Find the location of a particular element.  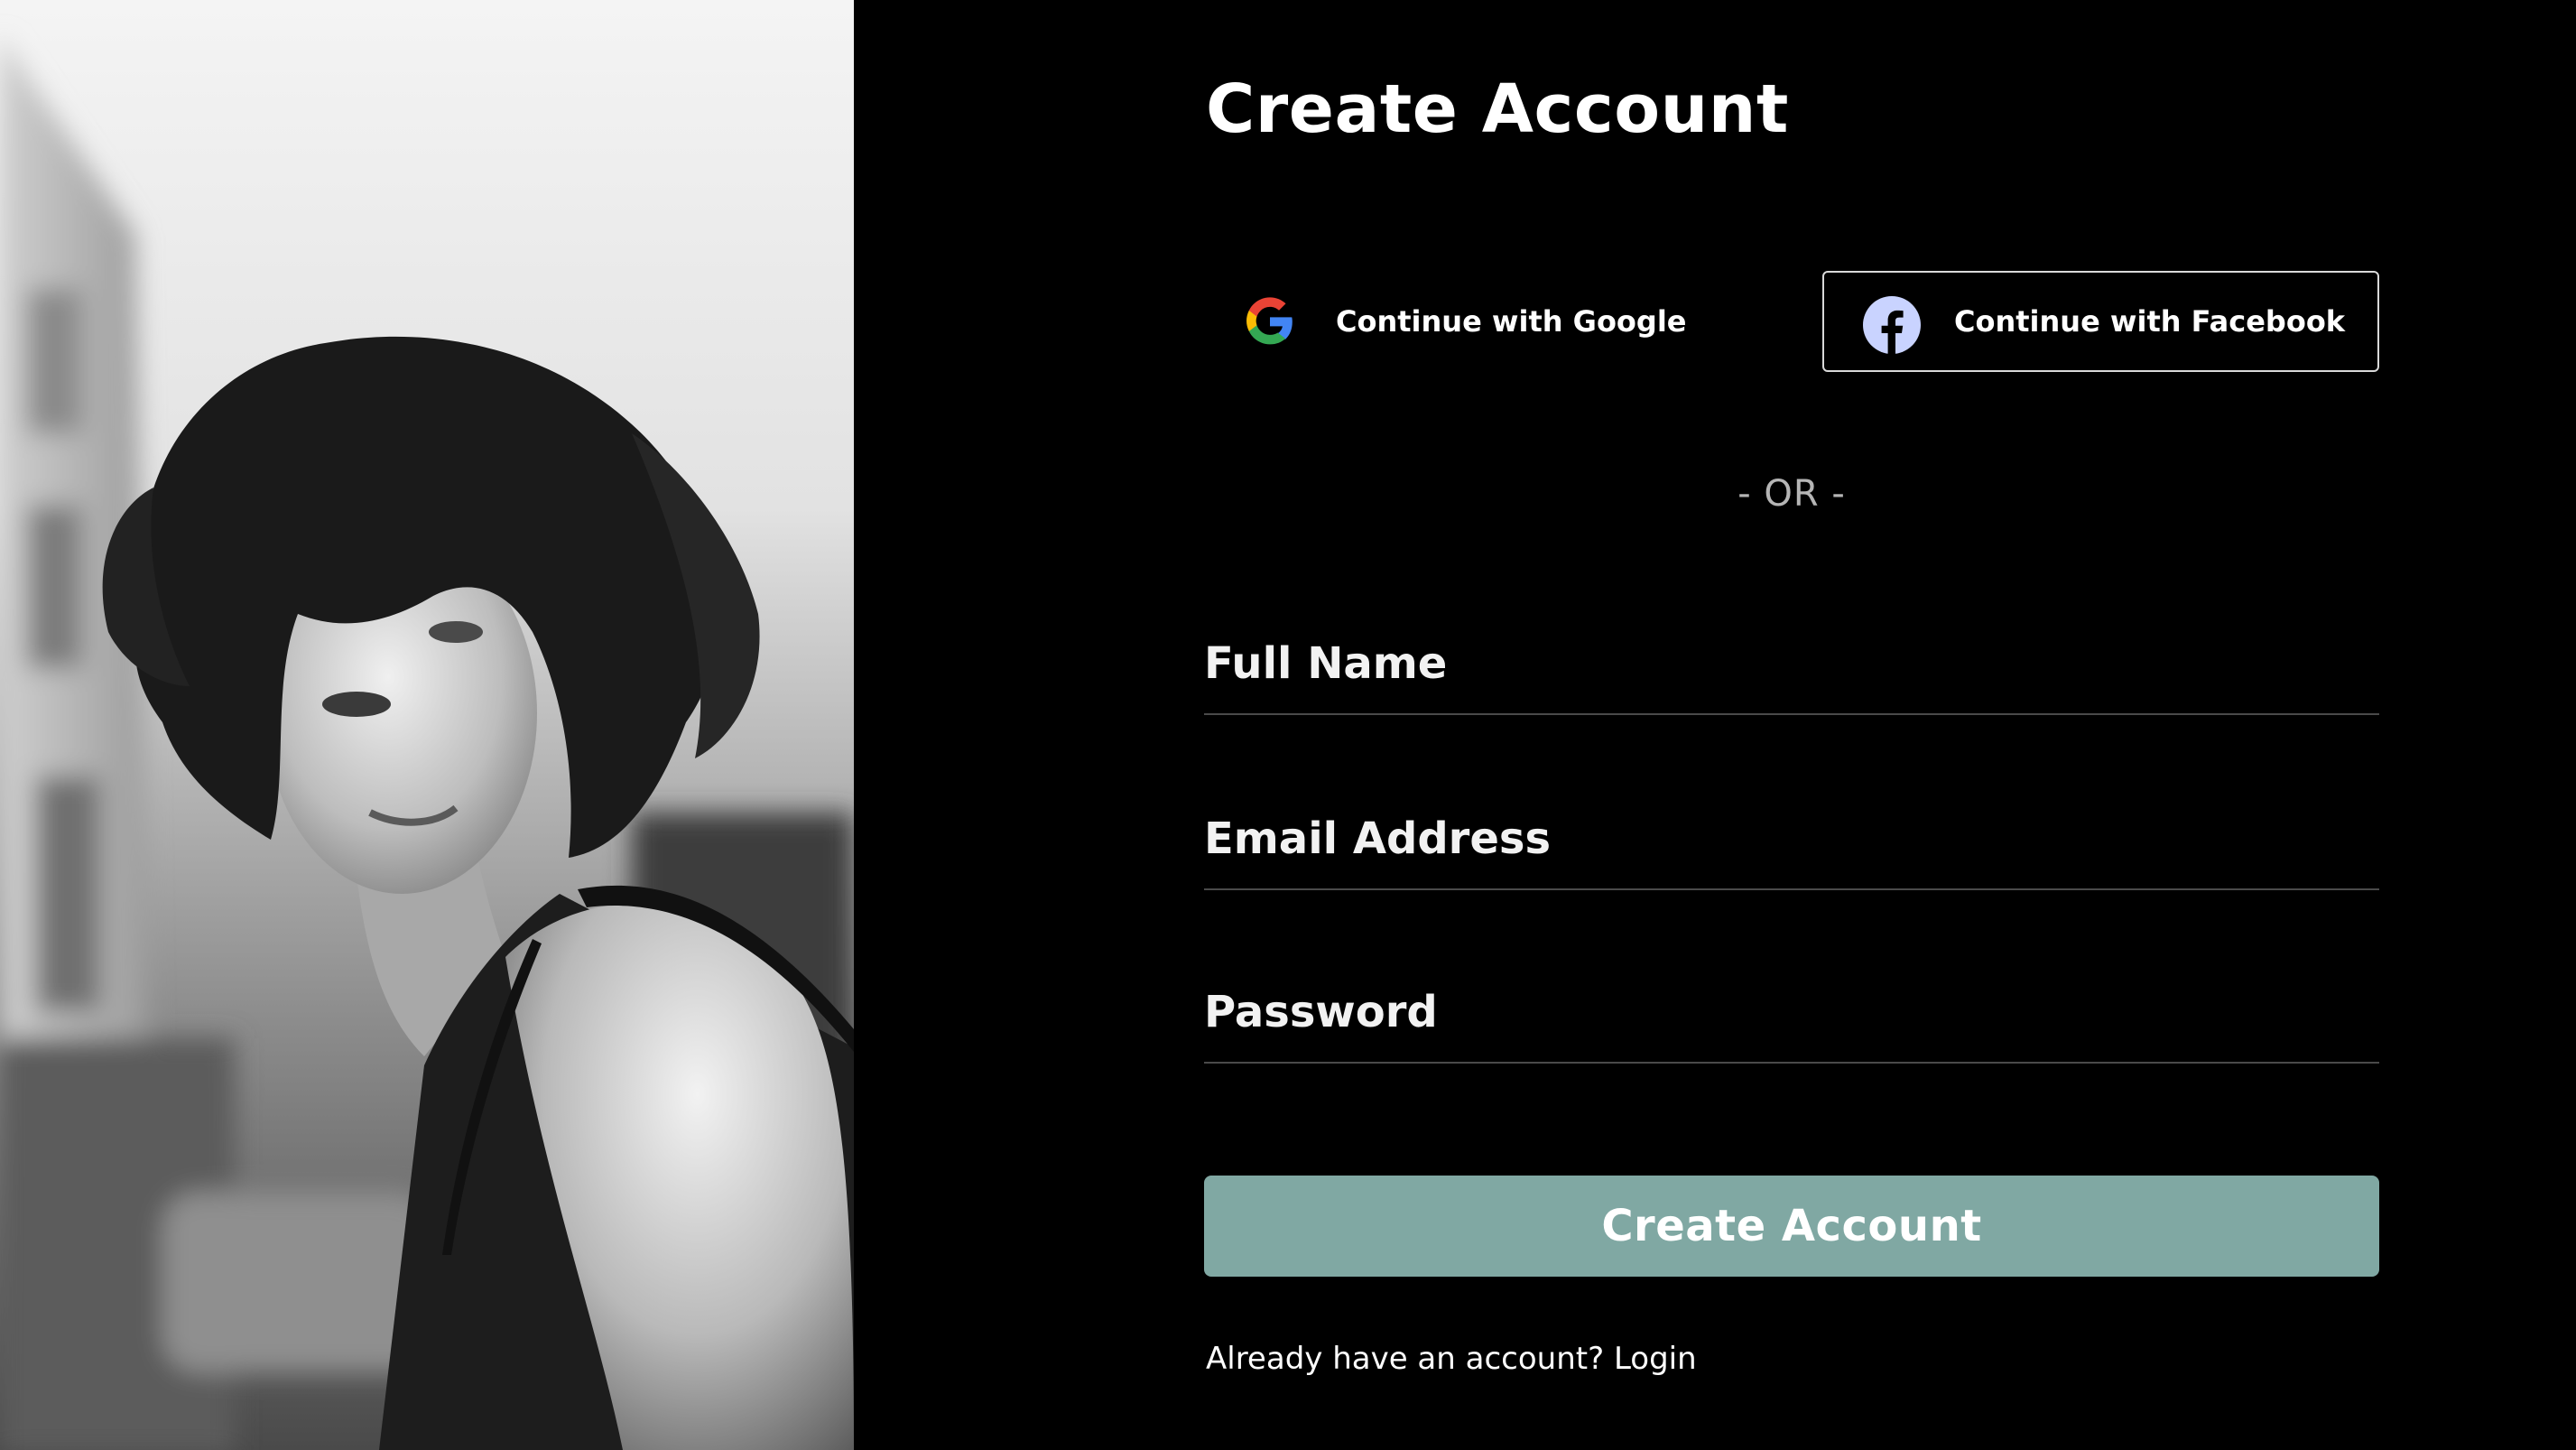

continue-with-facebook-button: Continue with Facebook is located at coordinates (2100, 321).